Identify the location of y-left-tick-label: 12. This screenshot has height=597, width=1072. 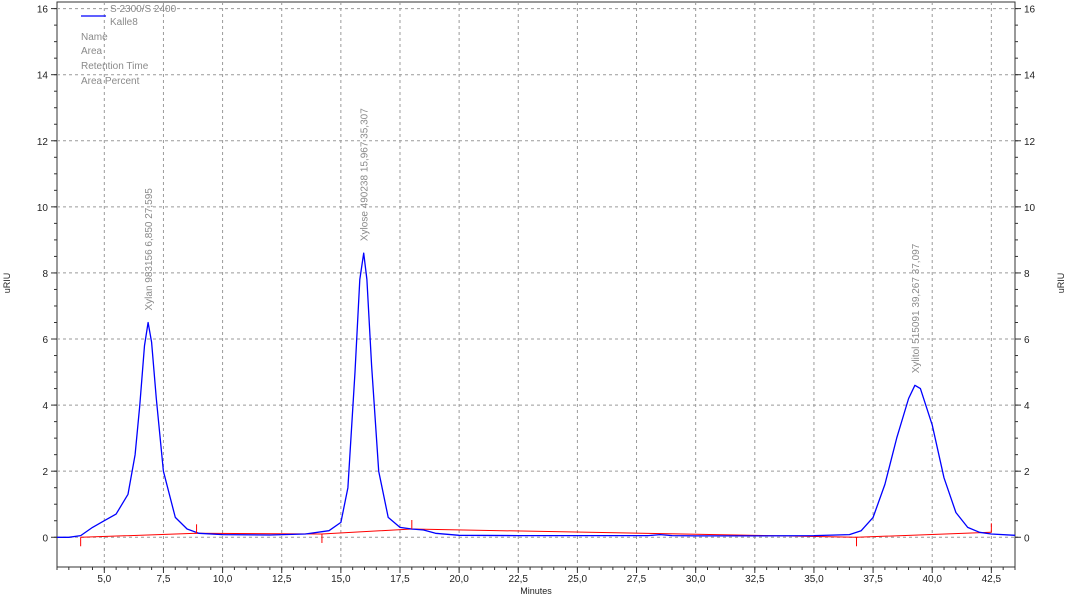
(43, 142).